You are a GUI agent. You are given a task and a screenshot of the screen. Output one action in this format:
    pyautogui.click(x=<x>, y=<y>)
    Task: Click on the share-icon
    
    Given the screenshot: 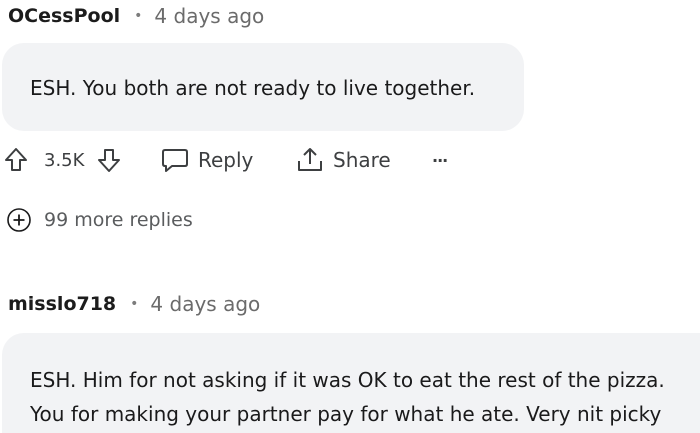 What is the action you would take?
    pyautogui.click(x=310, y=159)
    